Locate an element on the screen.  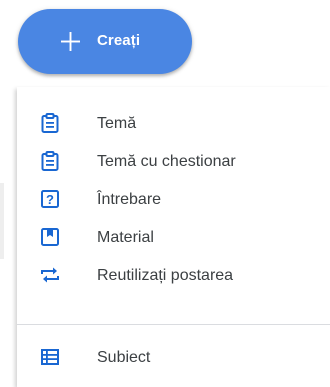
menu-item-label: Reutilizați postarea is located at coordinates (165, 275).